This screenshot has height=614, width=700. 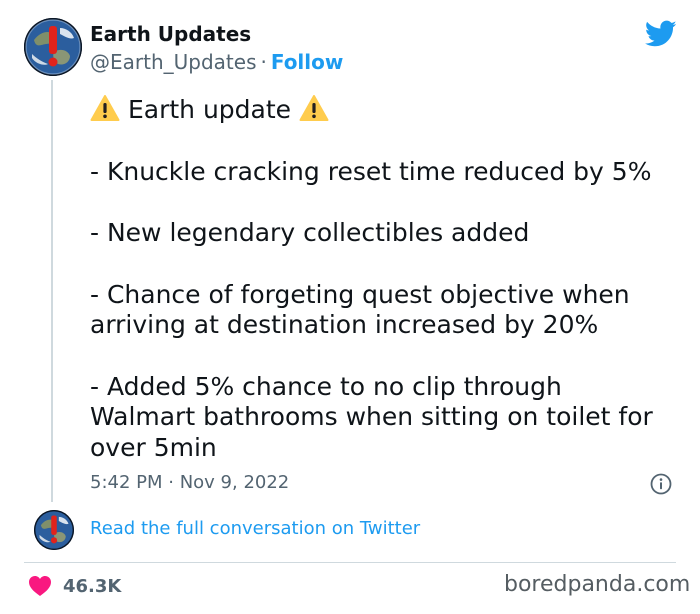 I want to click on tweet-line: over 5min, so click(x=153, y=447).